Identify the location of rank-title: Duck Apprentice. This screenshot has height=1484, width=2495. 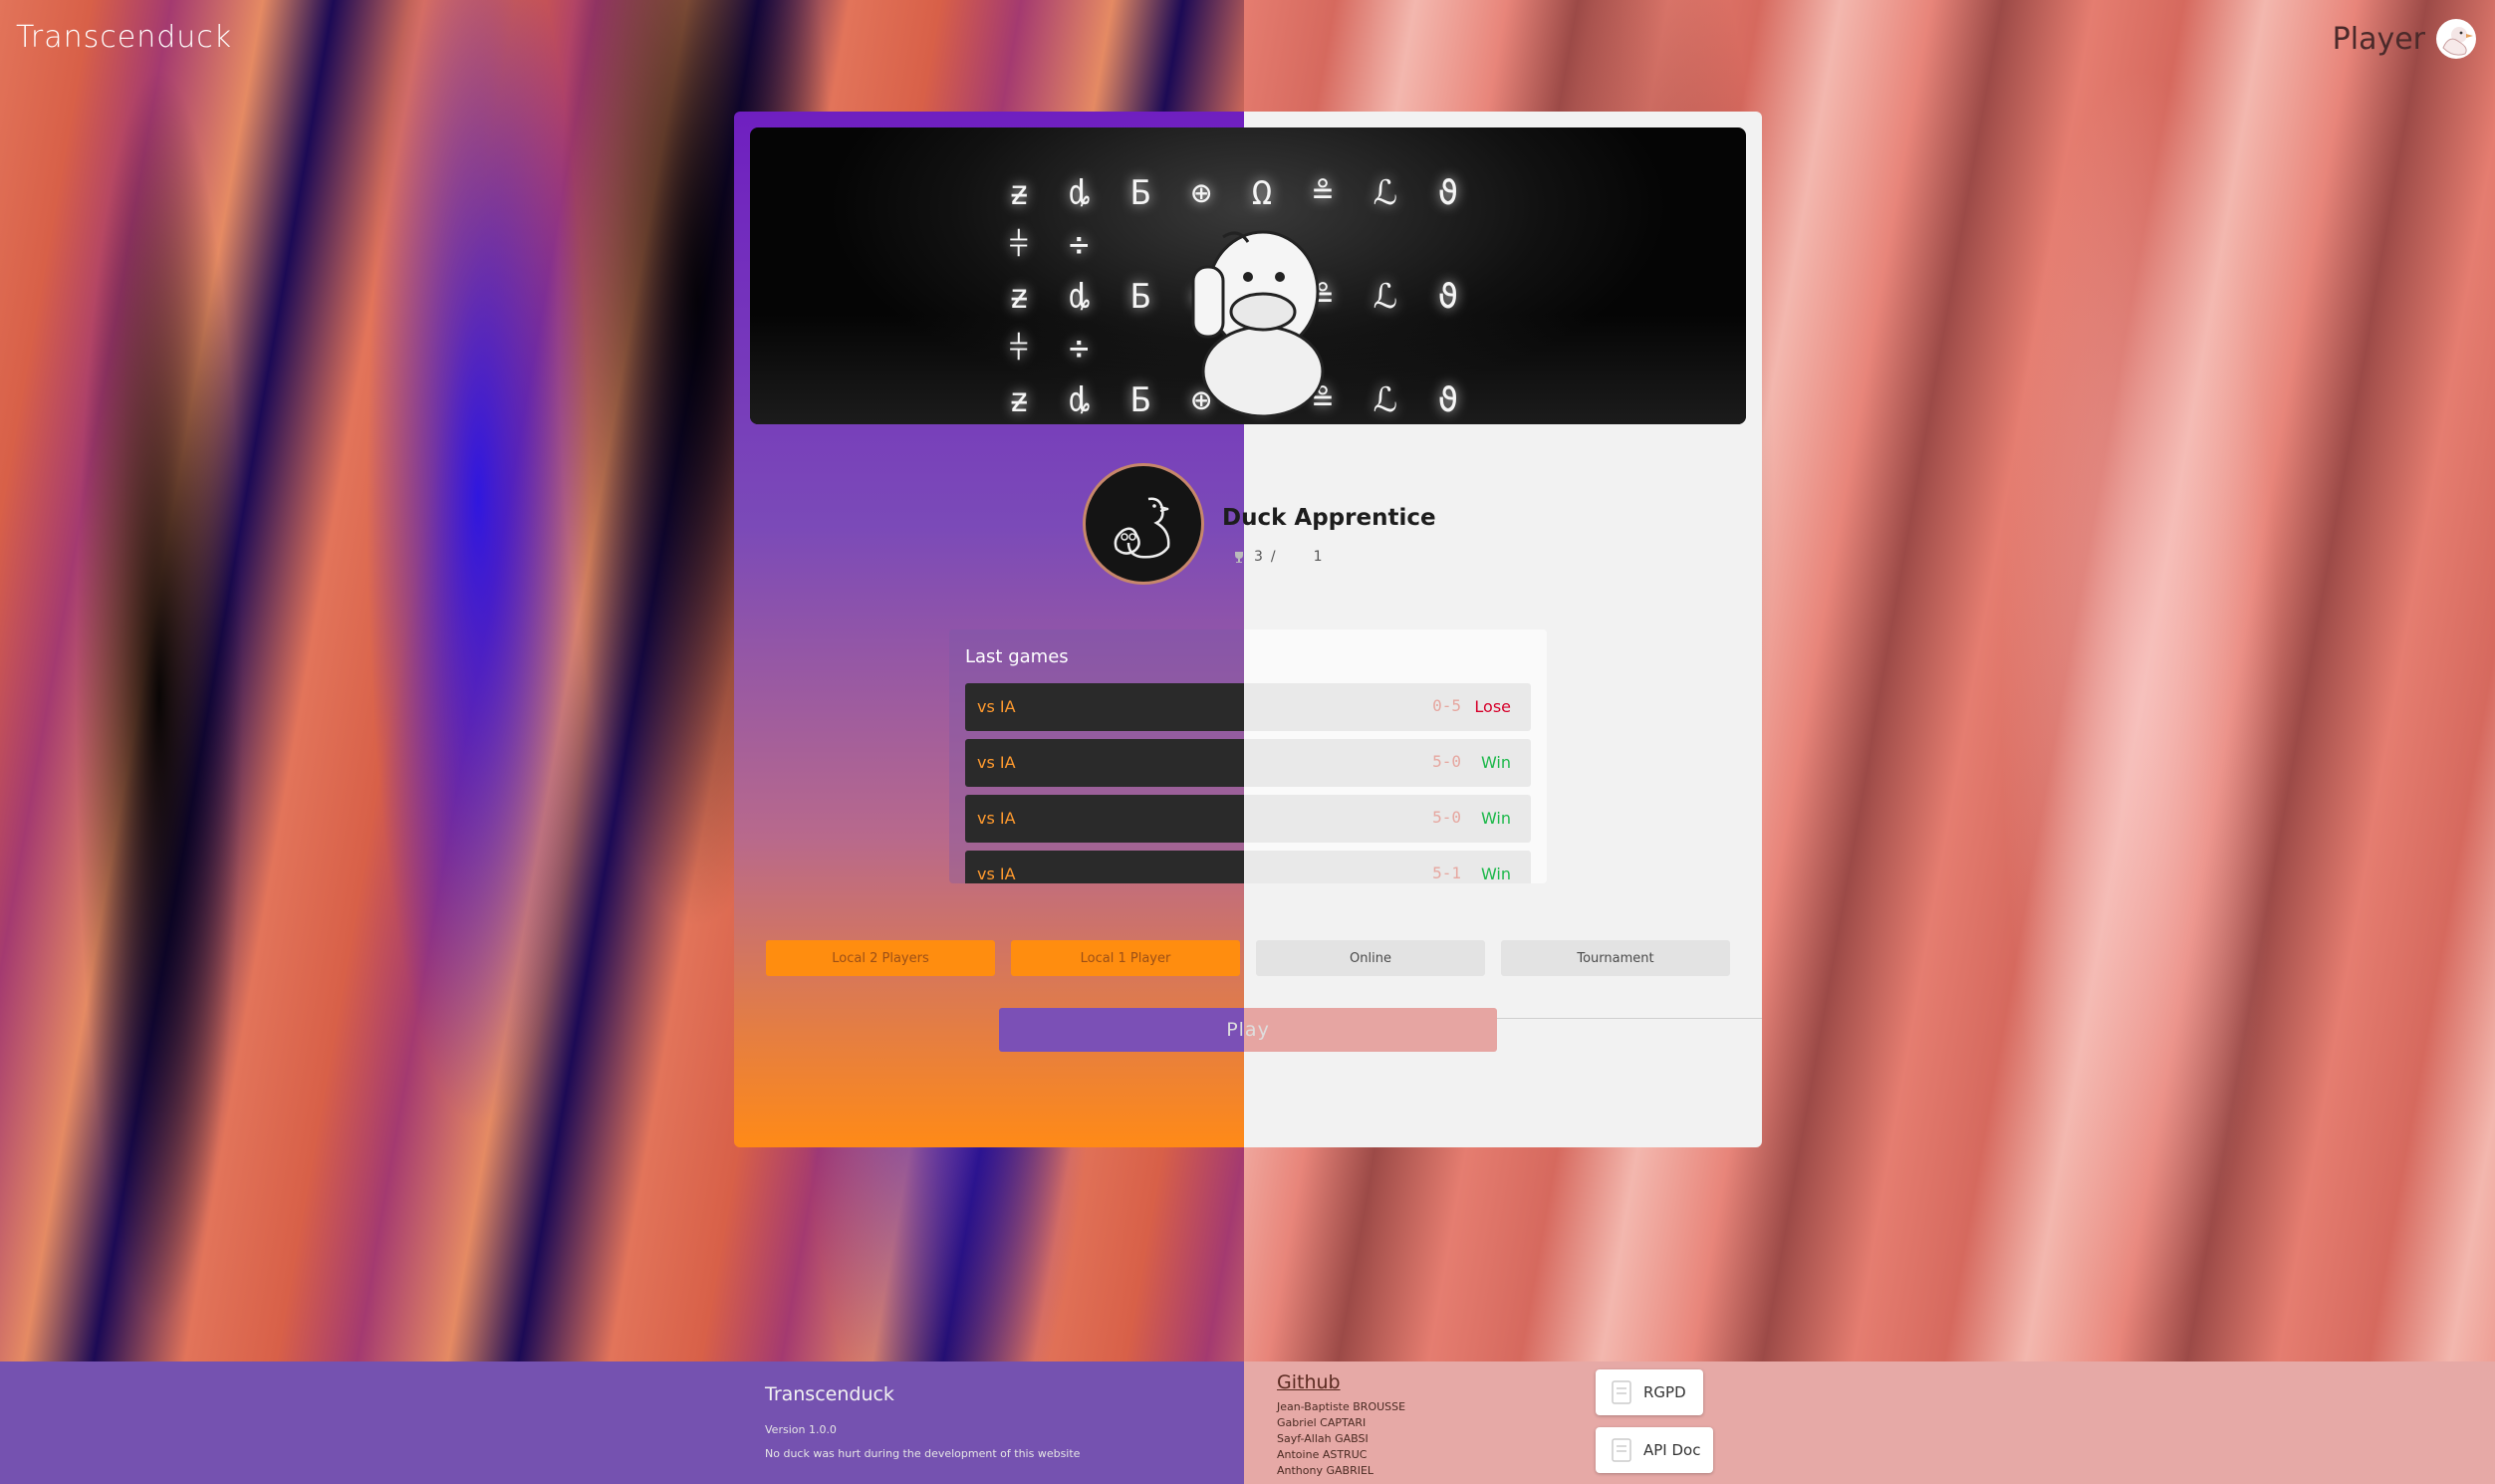
(1329, 518).